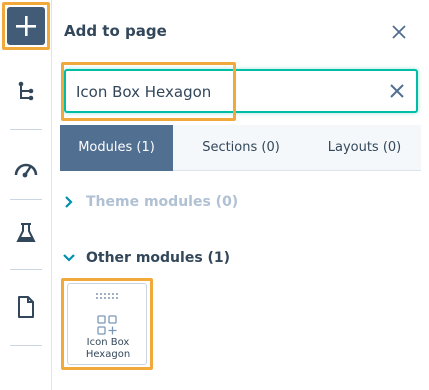 This screenshot has height=390, width=429. Describe the element at coordinates (364, 148) in the screenshot. I see `tab-layouts: Layouts (0)` at that location.